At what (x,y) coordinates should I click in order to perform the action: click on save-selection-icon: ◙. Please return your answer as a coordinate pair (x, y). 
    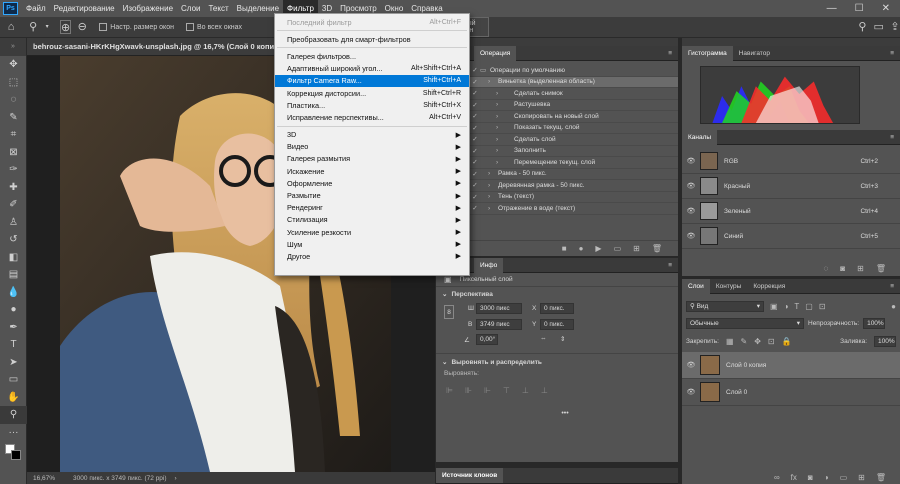
    Looking at the image, I should click on (842, 268).